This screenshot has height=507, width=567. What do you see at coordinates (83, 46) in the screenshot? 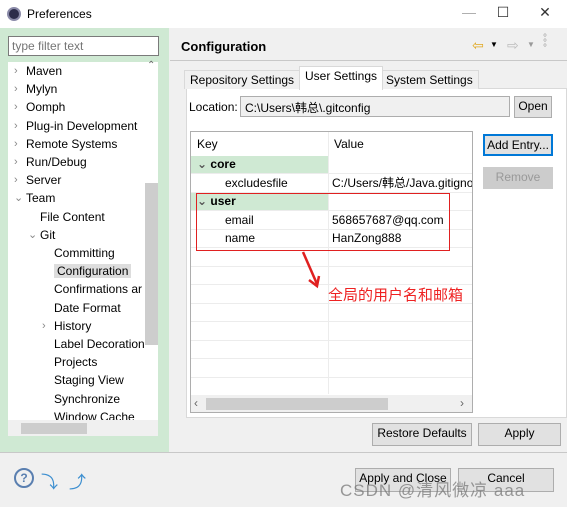
I see `filter-input` at bounding box center [83, 46].